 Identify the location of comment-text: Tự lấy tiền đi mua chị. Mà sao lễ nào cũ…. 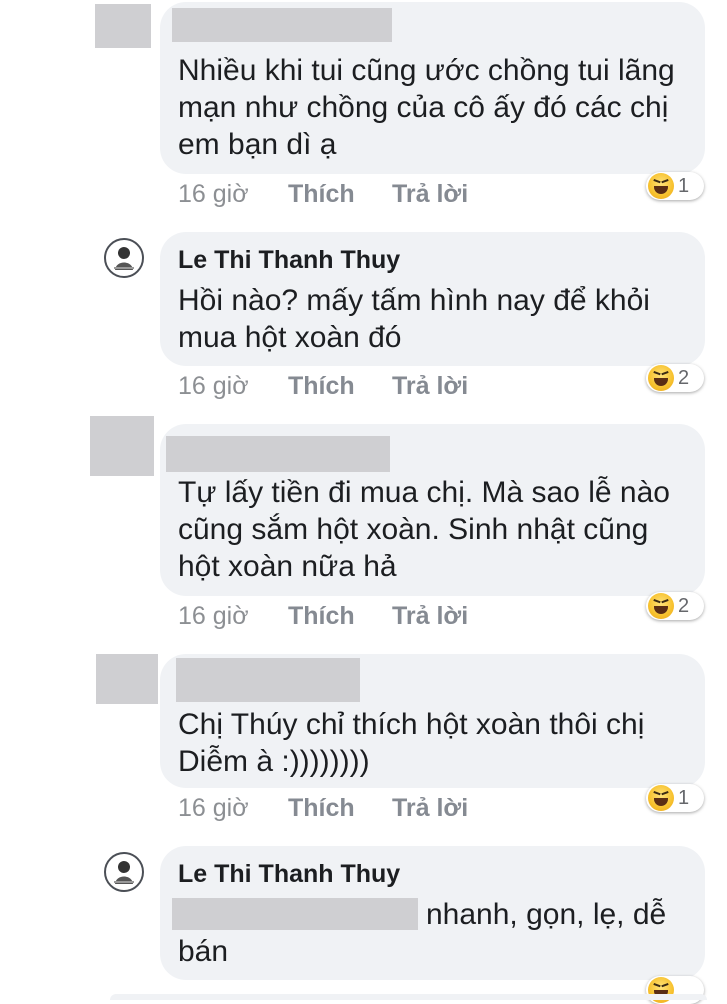
(424, 529).